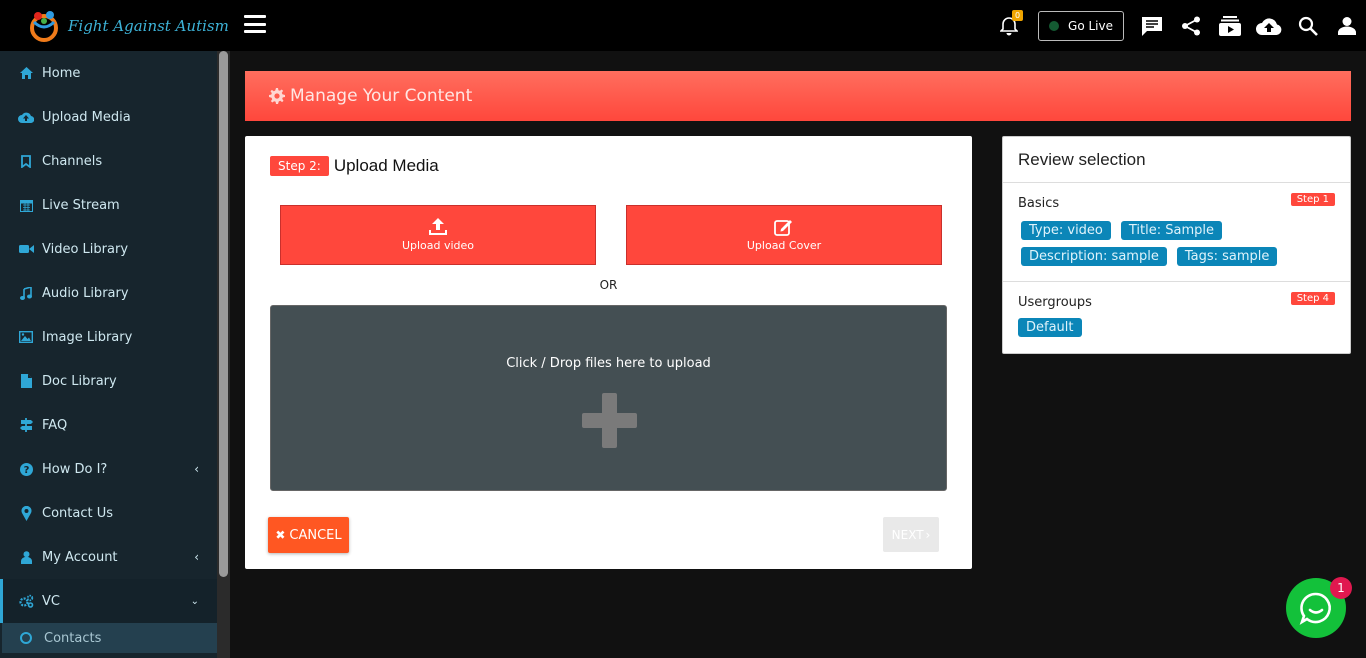 This screenshot has height=658, width=1366. I want to click on sidebar-item-channels: Channels, so click(108, 161).